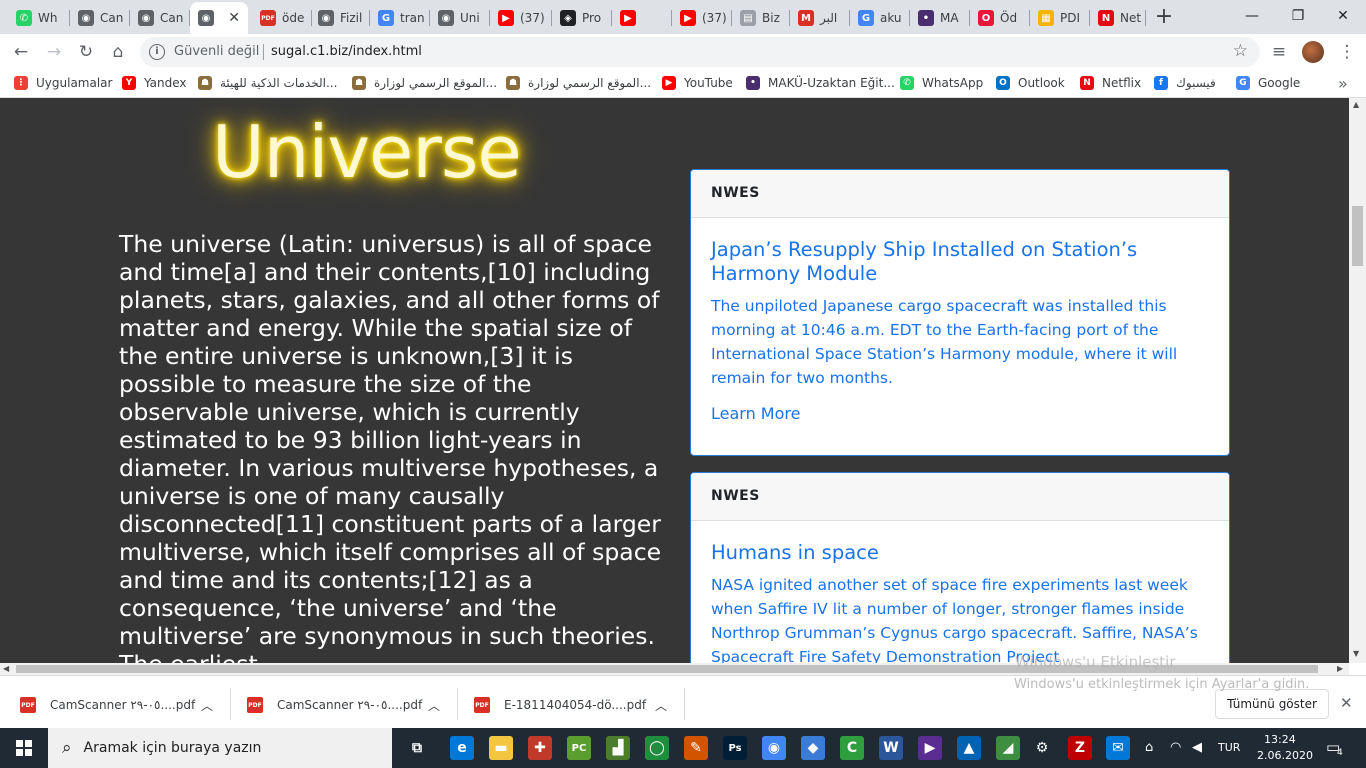  What do you see at coordinates (575, 705) in the screenshot?
I see `download-filename: E-1811404054-dö....pdf` at bounding box center [575, 705].